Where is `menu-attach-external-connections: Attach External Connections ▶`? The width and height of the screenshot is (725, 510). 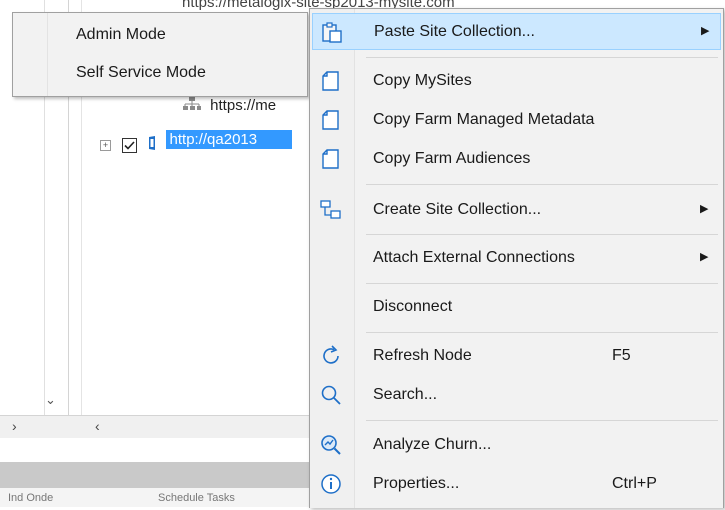 menu-attach-external-connections: Attach External Connections ▶ is located at coordinates (516, 257).